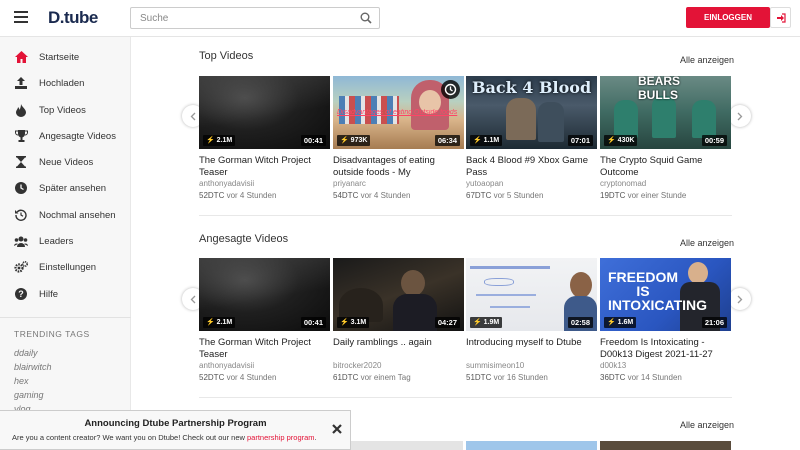 This screenshot has height=450, width=800. What do you see at coordinates (486, 322) in the screenshot?
I see `view-count-badge: ⚡ 1.9M` at bounding box center [486, 322].